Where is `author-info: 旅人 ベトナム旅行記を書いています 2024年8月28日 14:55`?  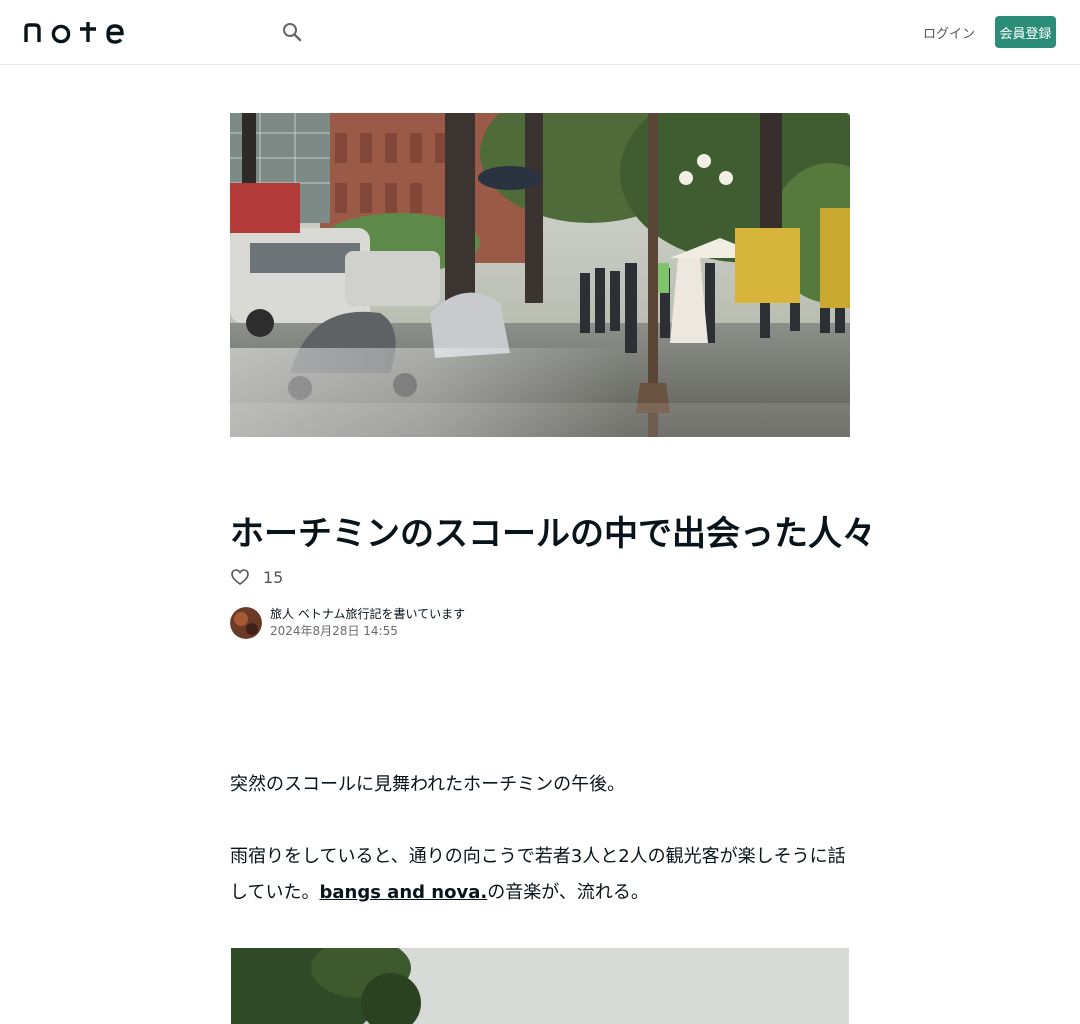 author-info: 旅人 ベトナム旅行記を書いています 2024年8月28日 14:55 is located at coordinates (347, 623).